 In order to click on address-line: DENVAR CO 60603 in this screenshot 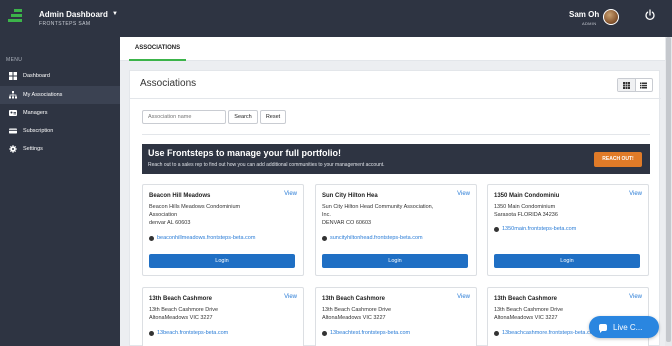, I will do `click(347, 223)`.